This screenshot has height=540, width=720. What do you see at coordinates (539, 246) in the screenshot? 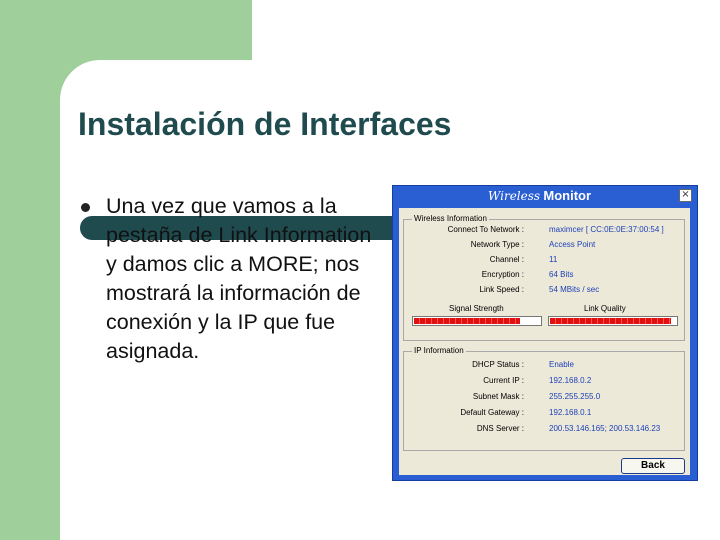
I see `info-row: Network Type : Access Point` at bounding box center [539, 246].